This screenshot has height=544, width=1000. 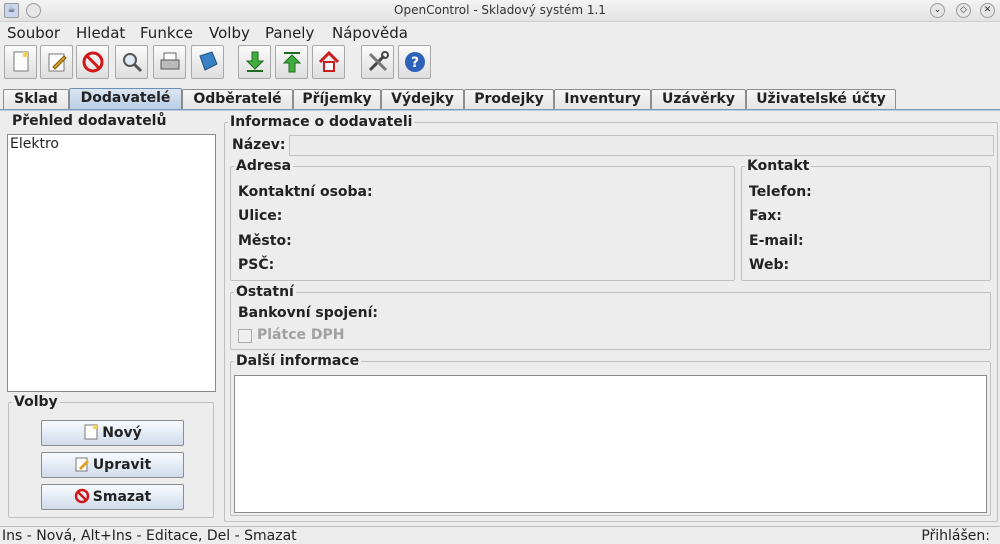 I want to click on other-title: Ostatní, so click(x=265, y=292).